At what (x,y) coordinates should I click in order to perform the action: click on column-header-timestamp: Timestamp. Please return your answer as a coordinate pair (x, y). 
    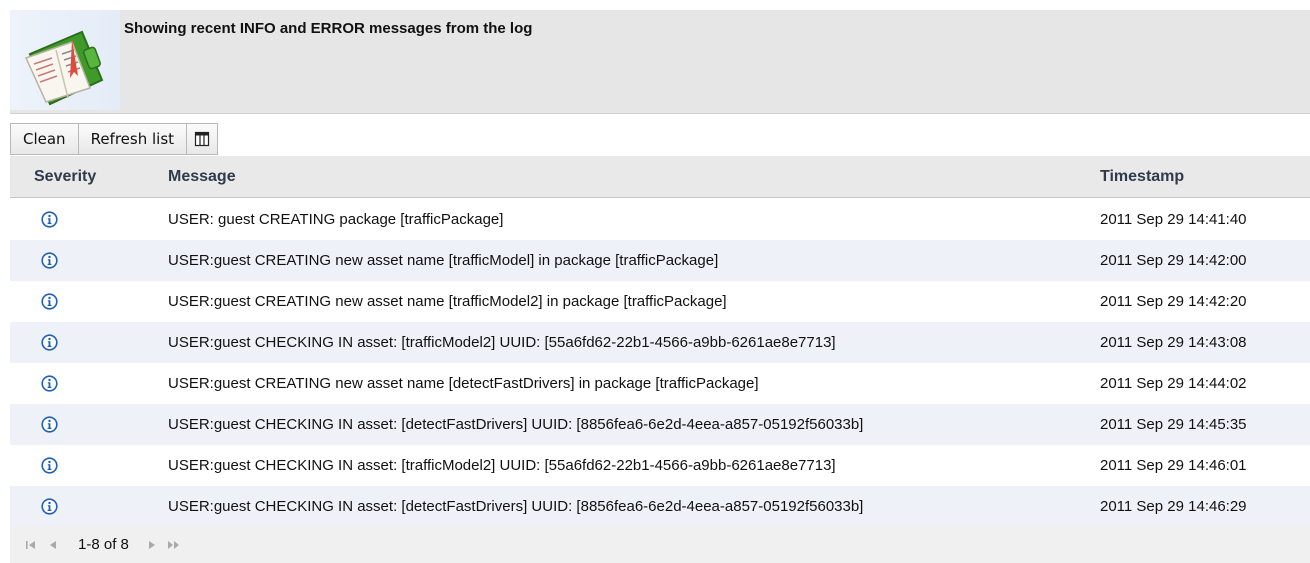
    Looking at the image, I should click on (1142, 177).